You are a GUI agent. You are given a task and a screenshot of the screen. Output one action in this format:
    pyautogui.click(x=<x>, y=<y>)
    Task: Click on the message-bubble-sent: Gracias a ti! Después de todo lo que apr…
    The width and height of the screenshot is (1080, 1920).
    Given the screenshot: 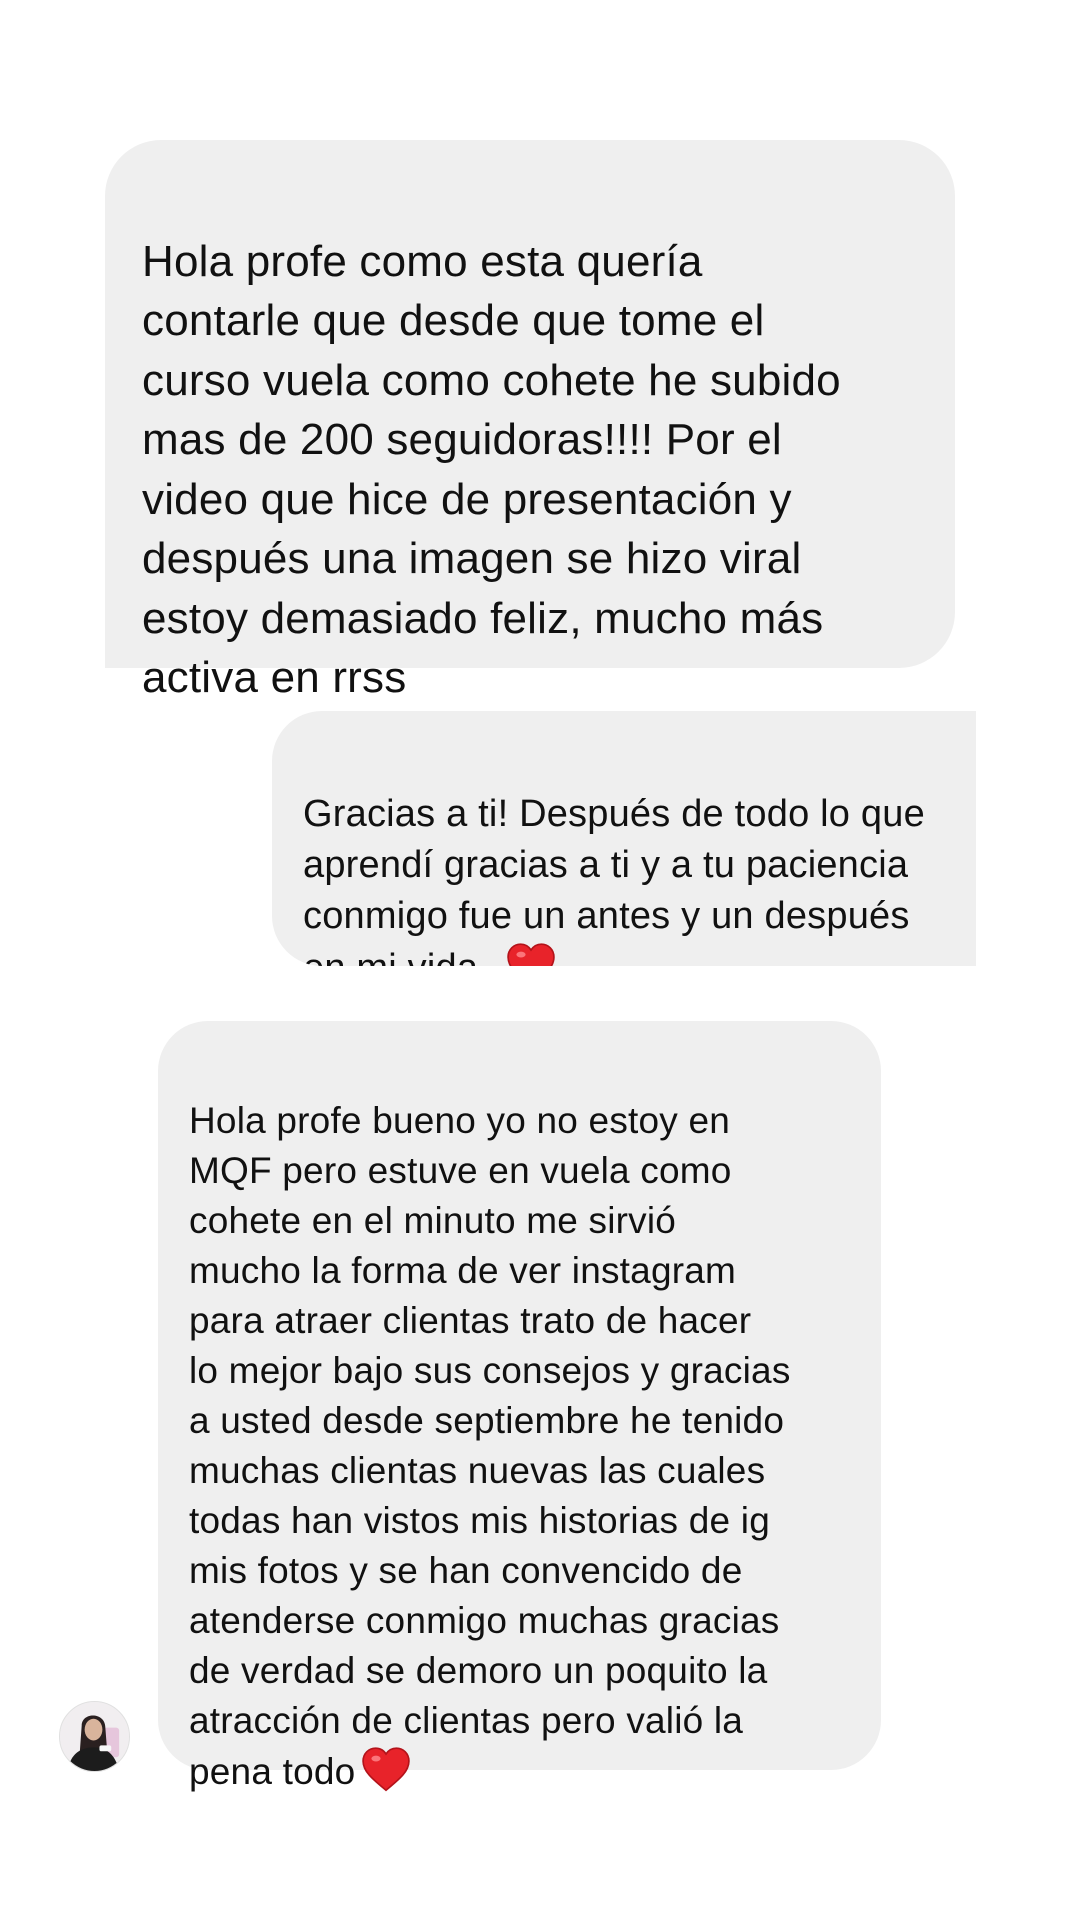 What is the action you would take?
    pyautogui.click(x=624, y=838)
    